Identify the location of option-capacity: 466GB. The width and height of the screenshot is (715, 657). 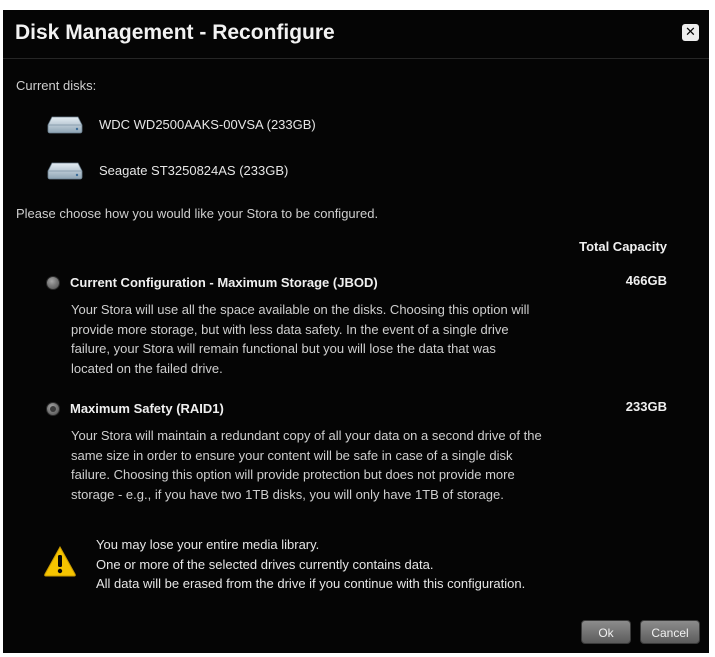
(646, 280).